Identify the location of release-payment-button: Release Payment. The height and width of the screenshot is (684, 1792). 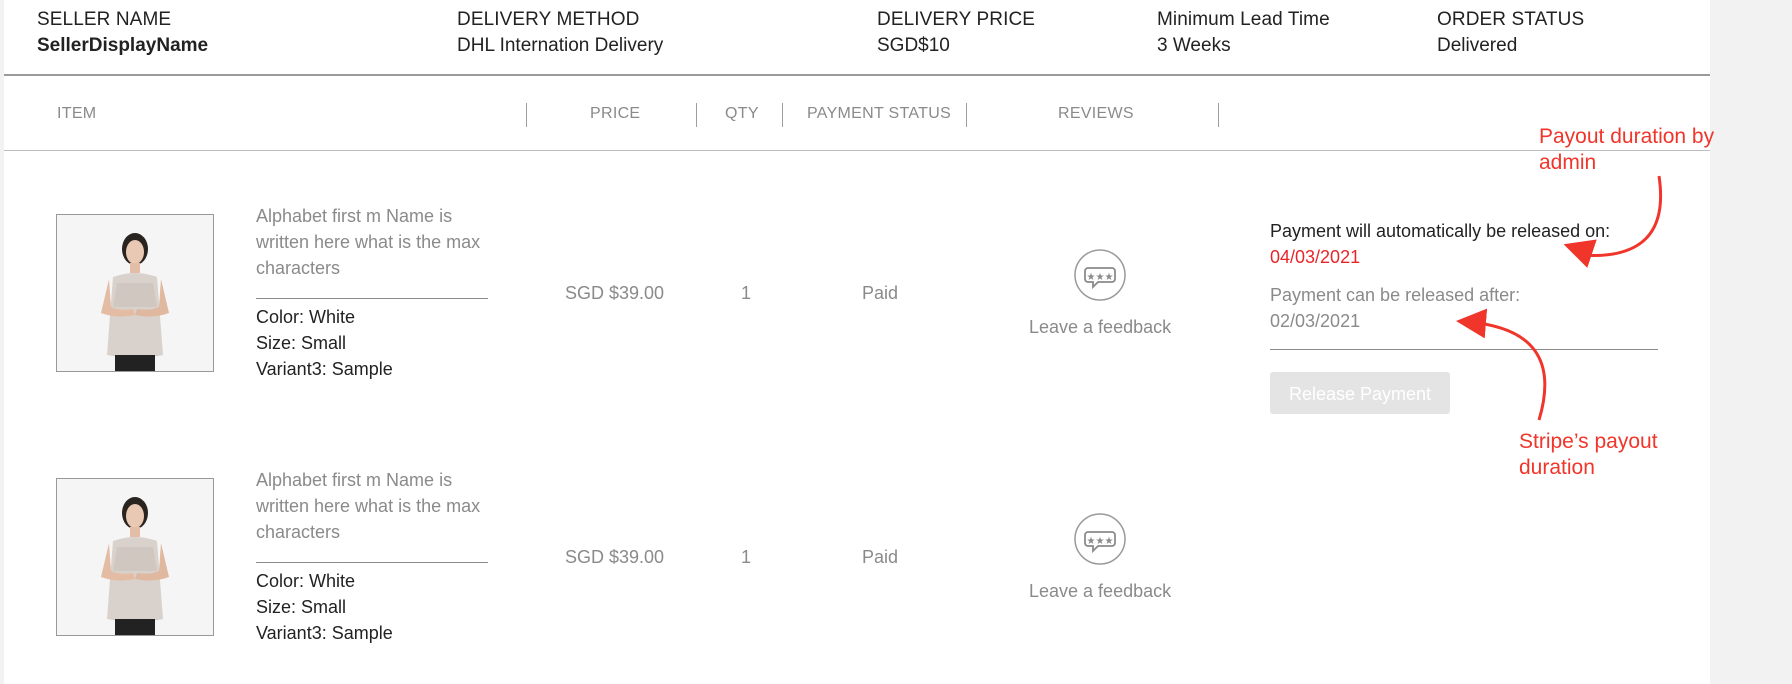
(1360, 393).